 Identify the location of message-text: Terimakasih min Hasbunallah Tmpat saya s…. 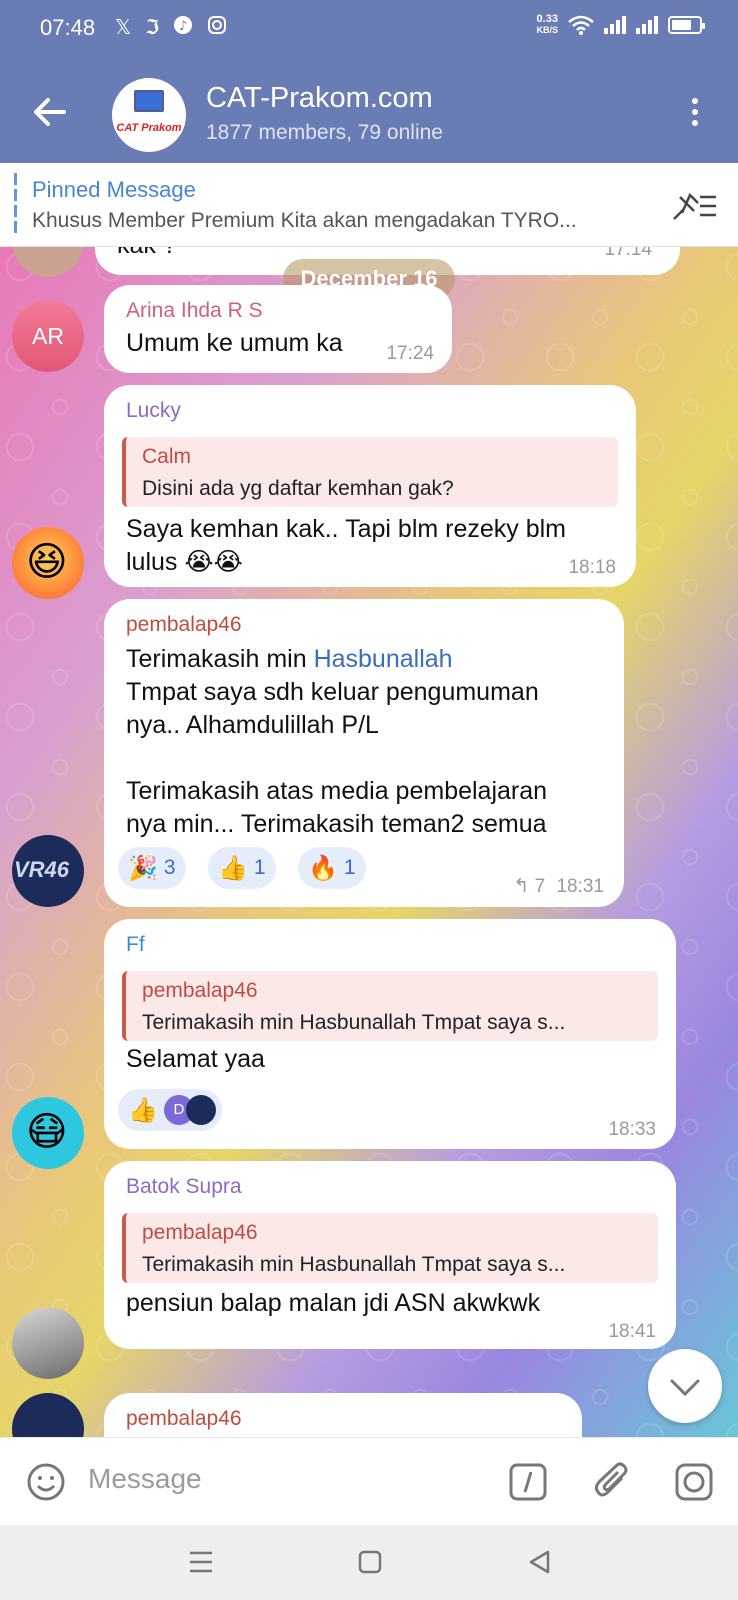
(337, 741).